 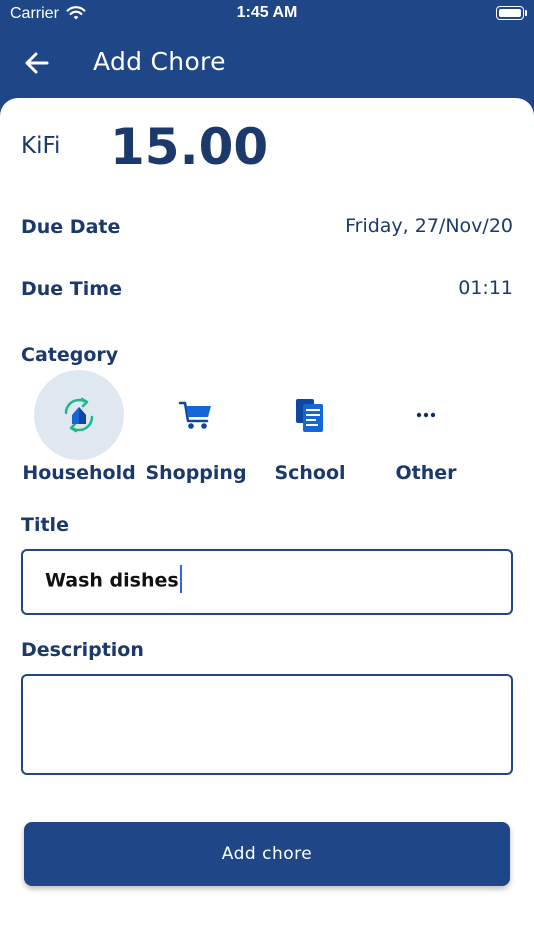 What do you see at coordinates (267, 854) in the screenshot?
I see `add-chore-button: Add chore` at bounding box center [267, 854].